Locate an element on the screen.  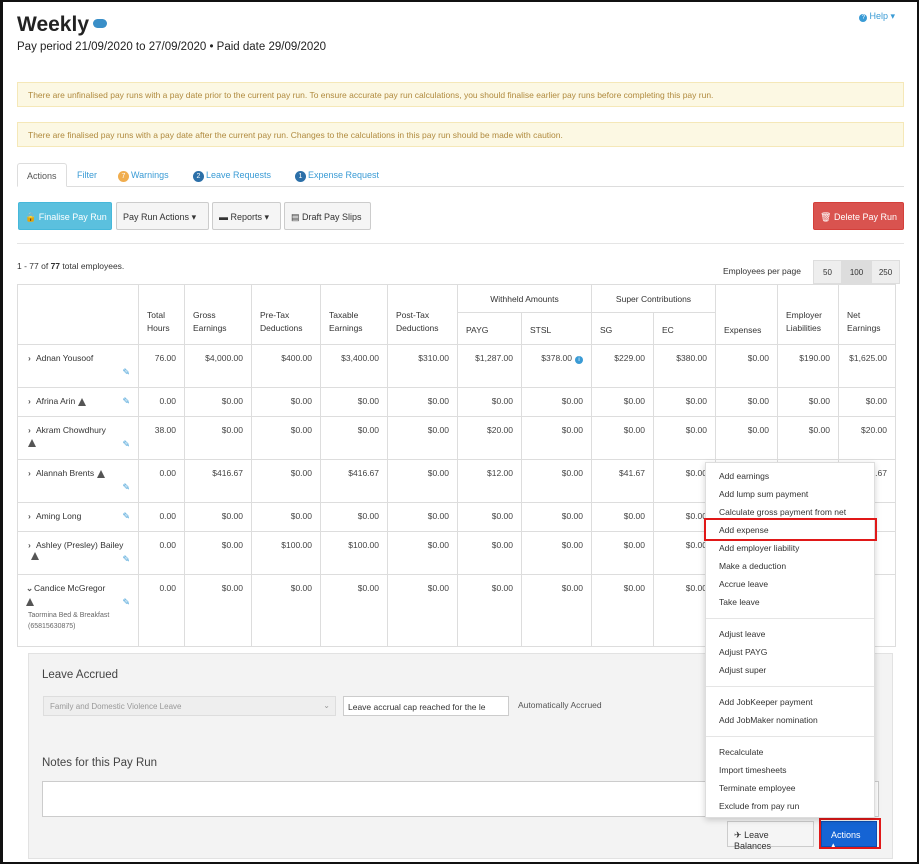
menu-add-jobkeeper: Add JobKeeper payment is located at coordinates (766, 702).